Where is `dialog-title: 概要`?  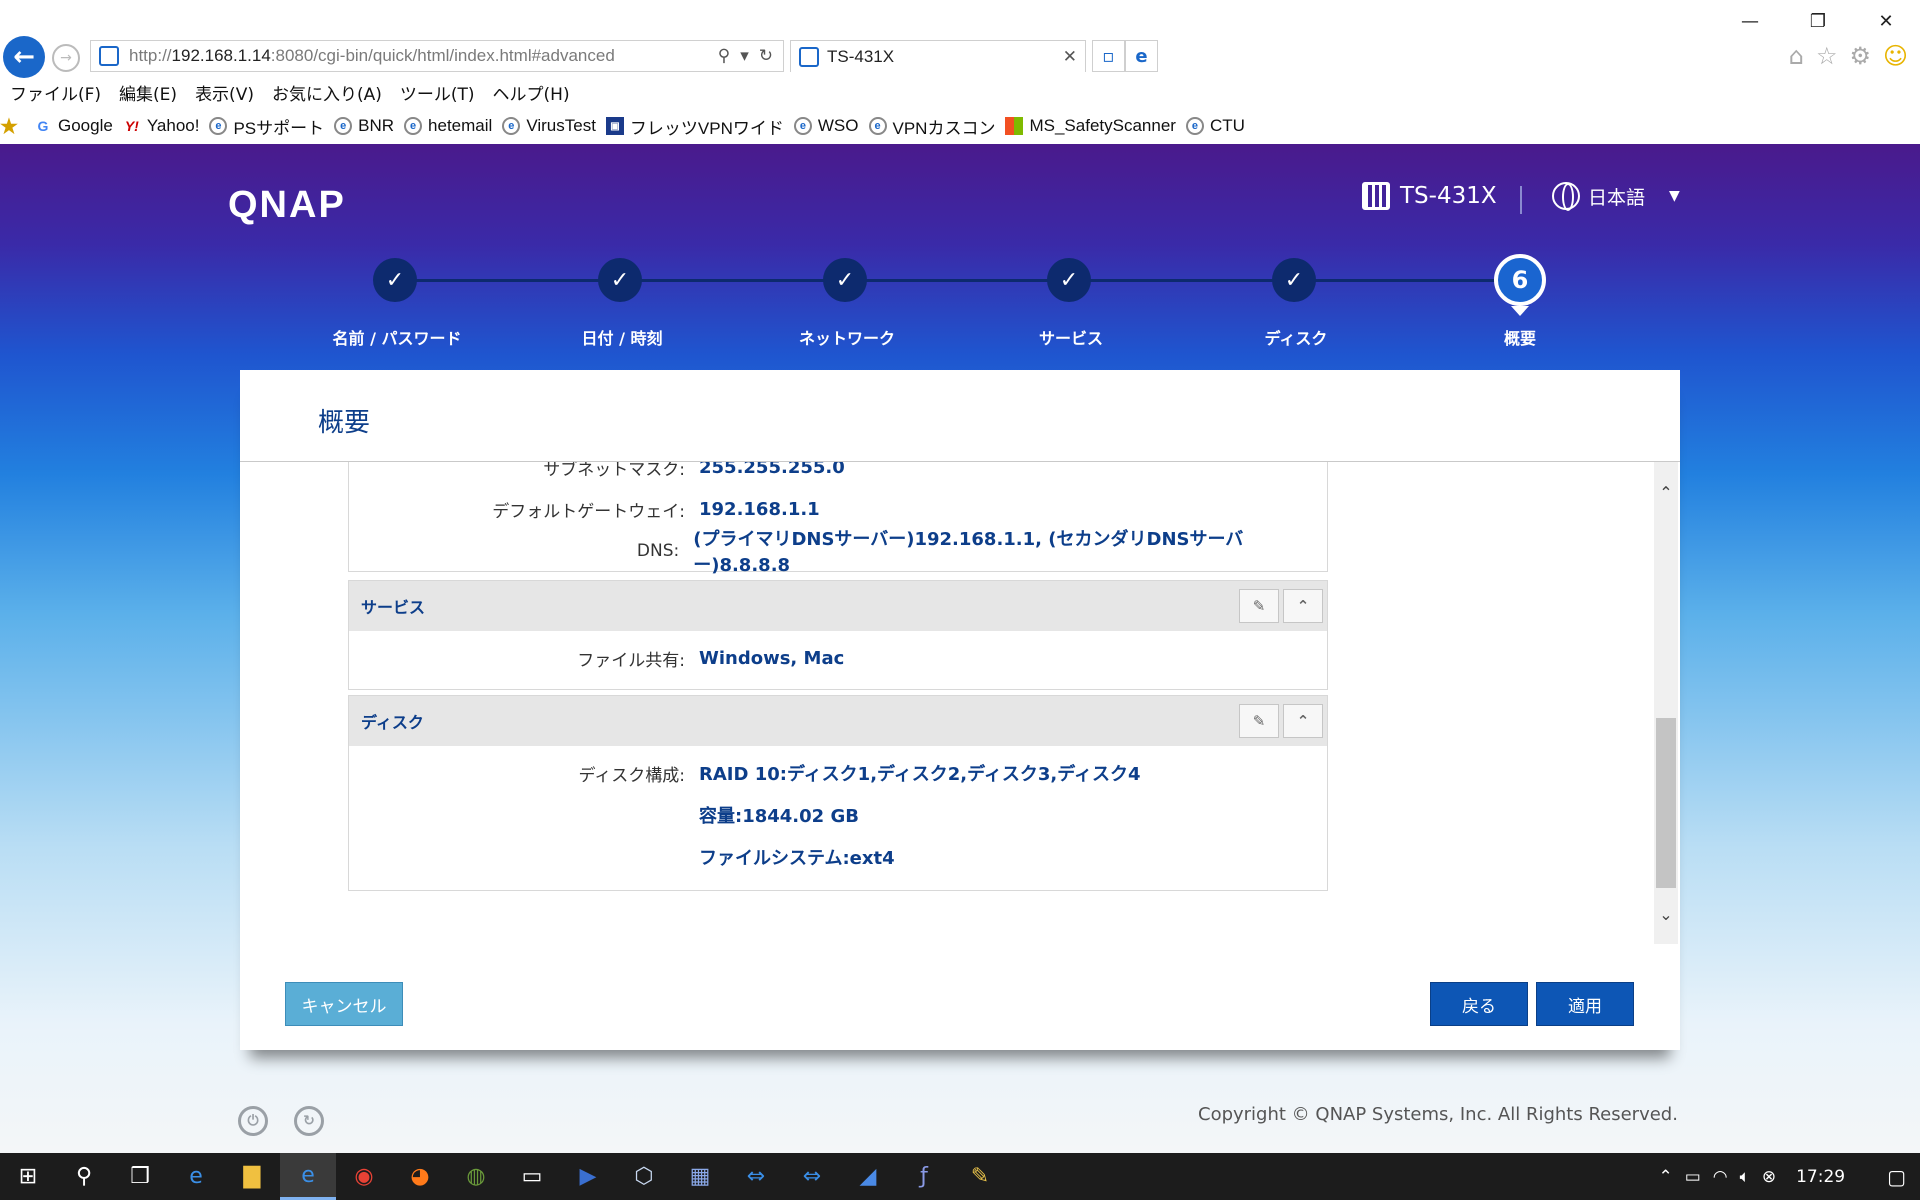 dialog-title: 概要 is located at coordinates (344, 423).